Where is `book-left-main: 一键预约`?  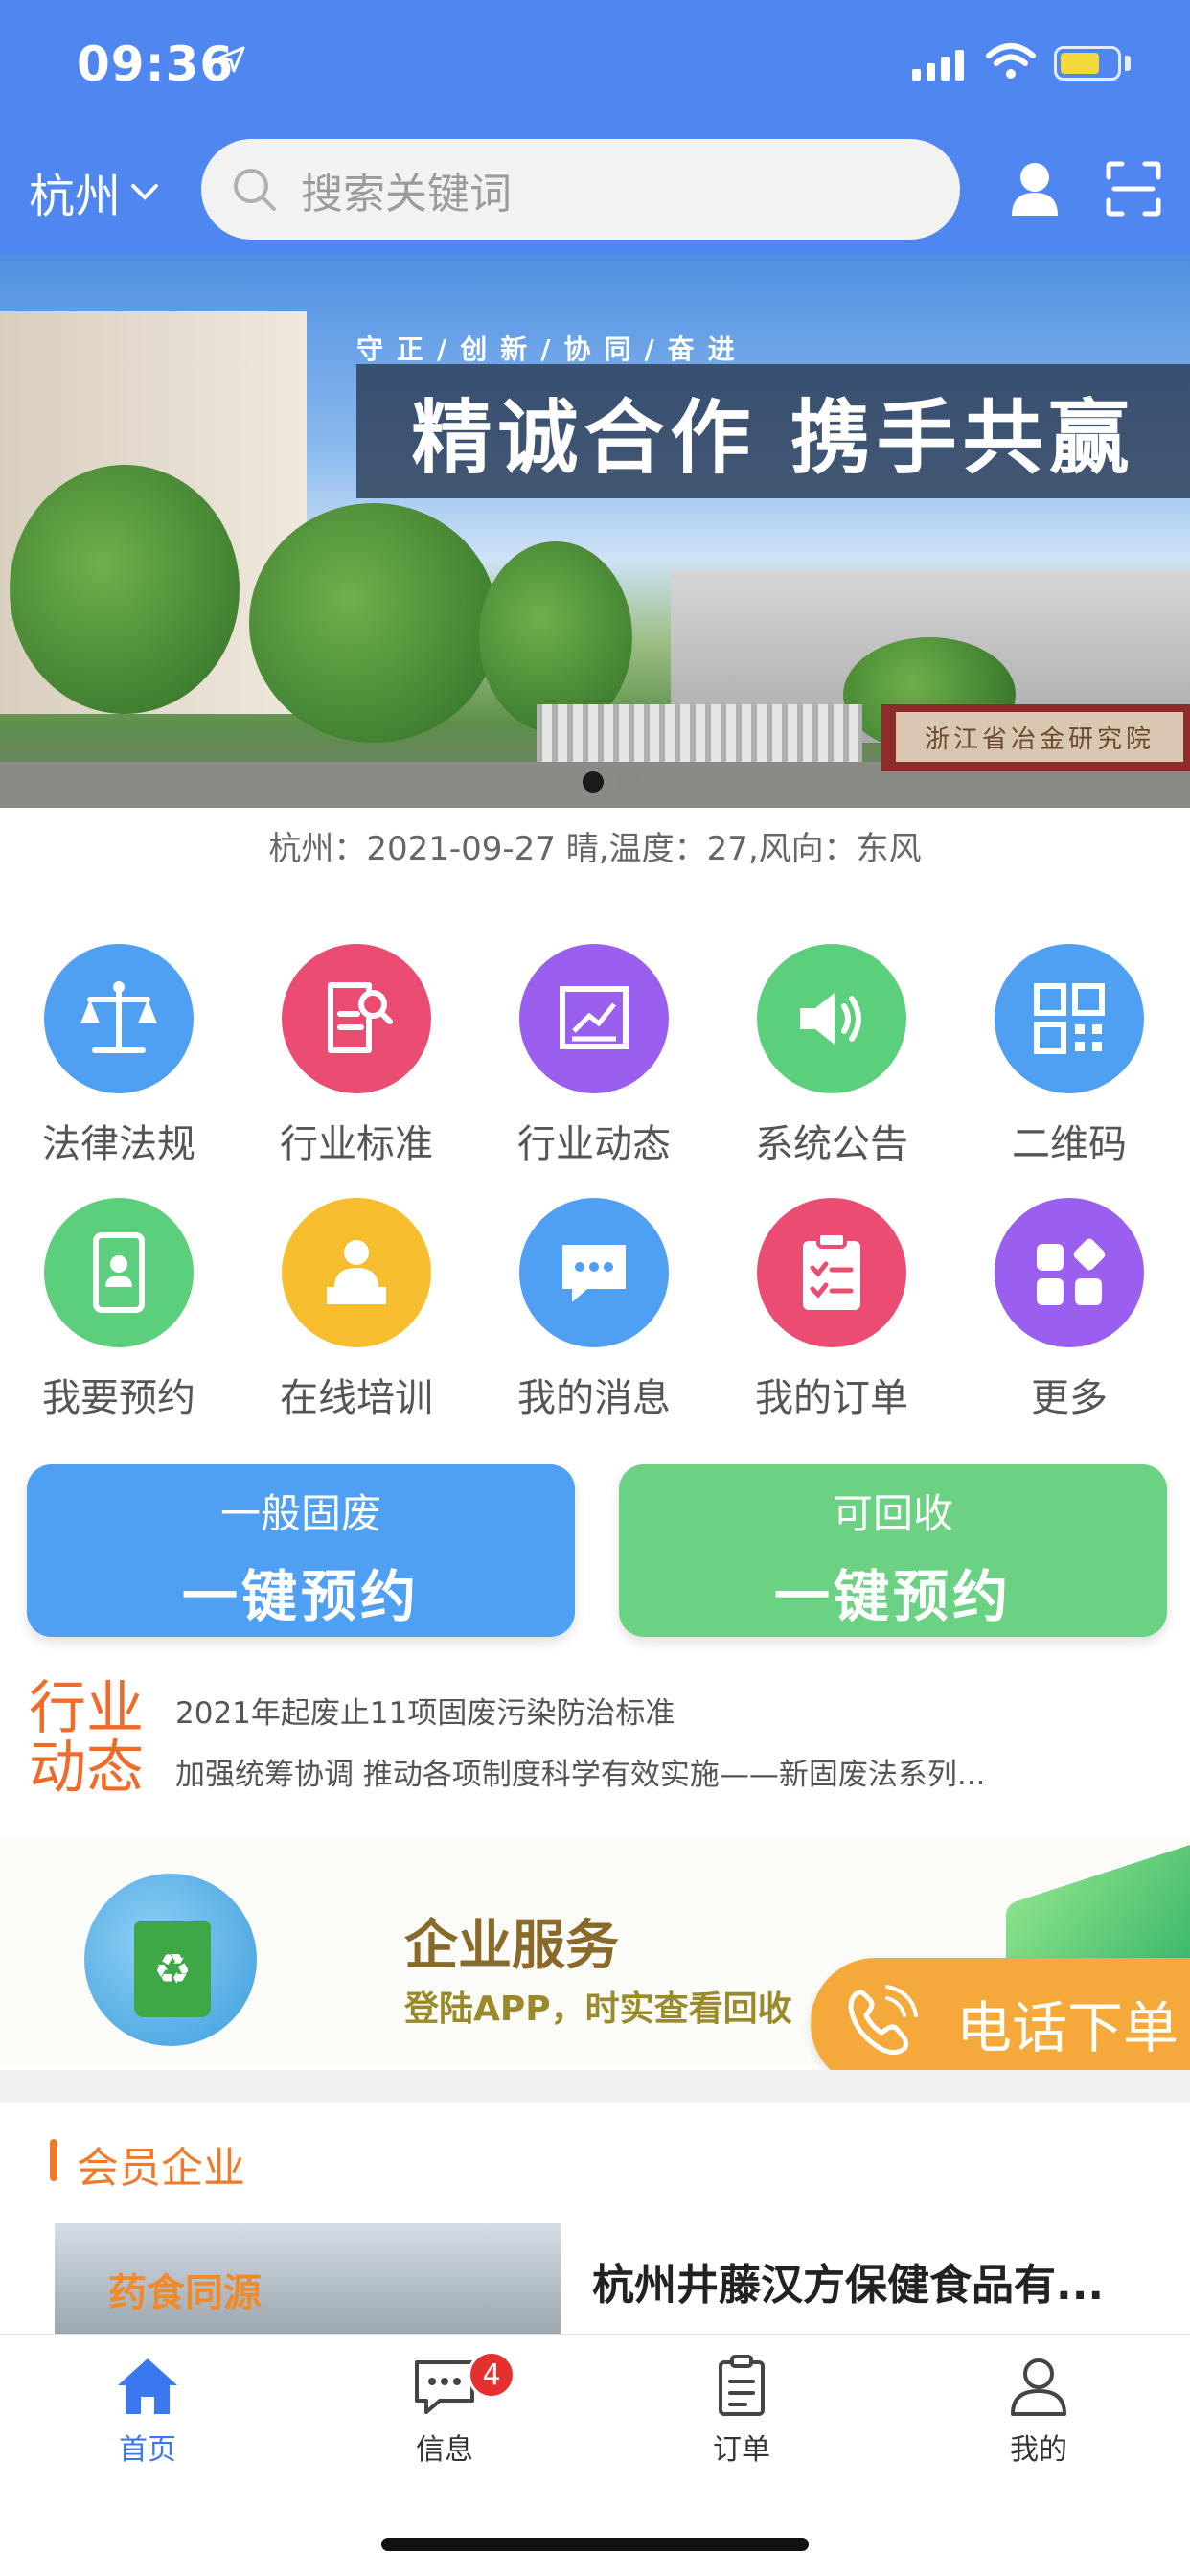
book-left-main: 一键预约 is located at coordinates (301, 1596).